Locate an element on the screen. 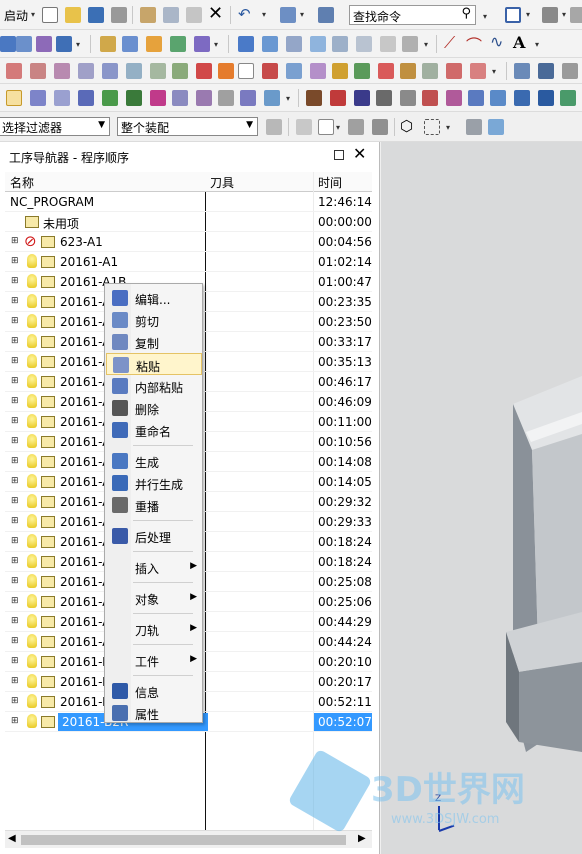 The image size is (582, 854). line-icon: ⟋ is located at coordinates (449, 43).